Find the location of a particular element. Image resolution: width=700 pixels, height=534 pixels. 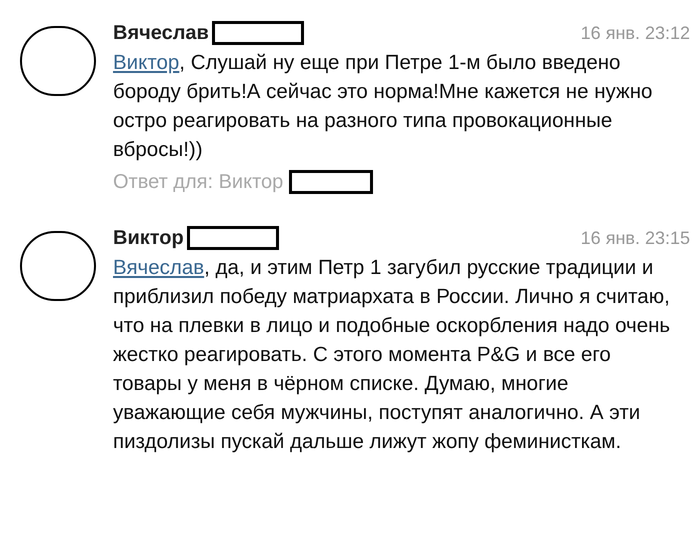

author-name: Виктор is located at coordinates (148, 238).